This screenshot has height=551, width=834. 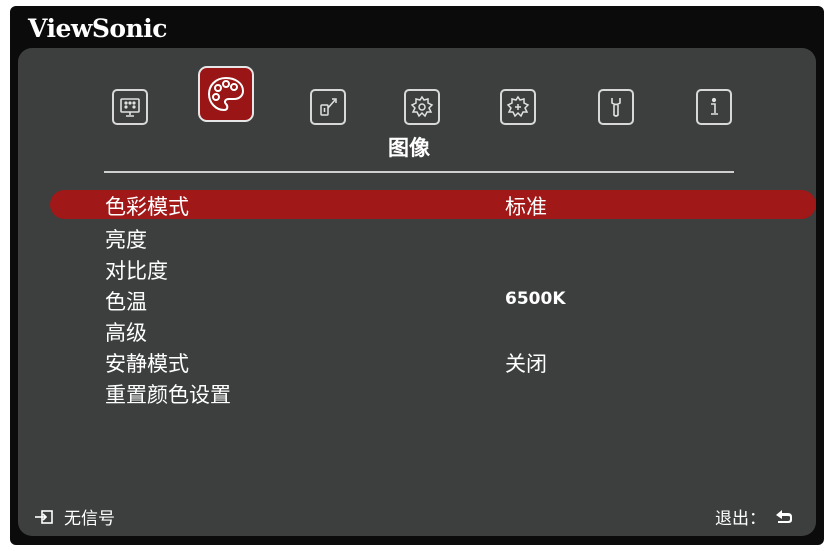 What do you see at coordinates (89, 519) in the screenshot?
I see `source-status-text: 无信号` at bounding box center [89, 519].